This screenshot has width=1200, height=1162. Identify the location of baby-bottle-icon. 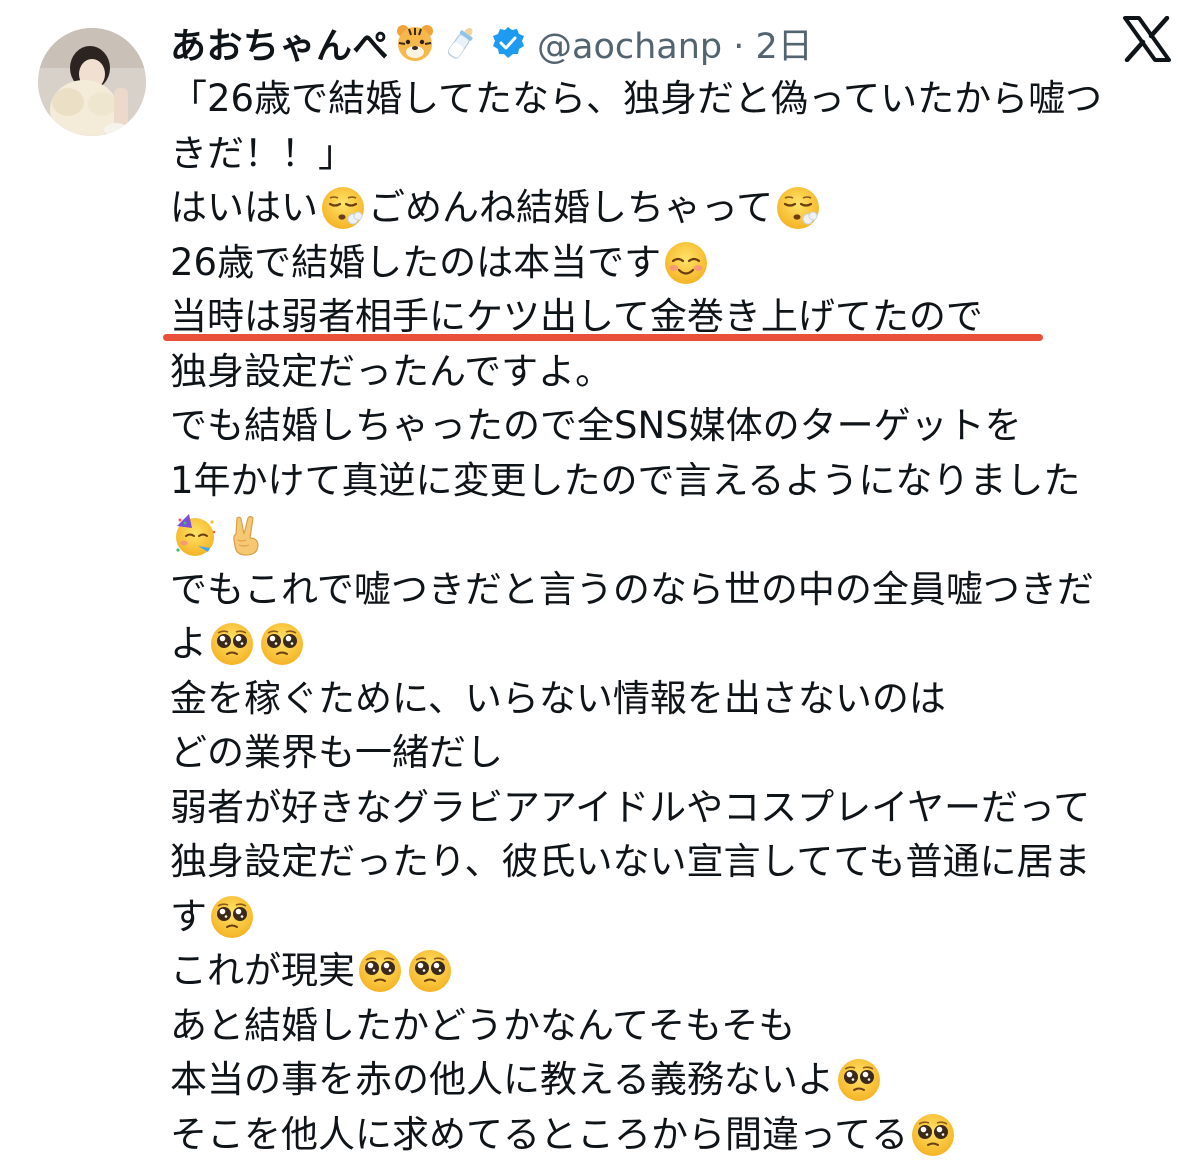
(461, 43).